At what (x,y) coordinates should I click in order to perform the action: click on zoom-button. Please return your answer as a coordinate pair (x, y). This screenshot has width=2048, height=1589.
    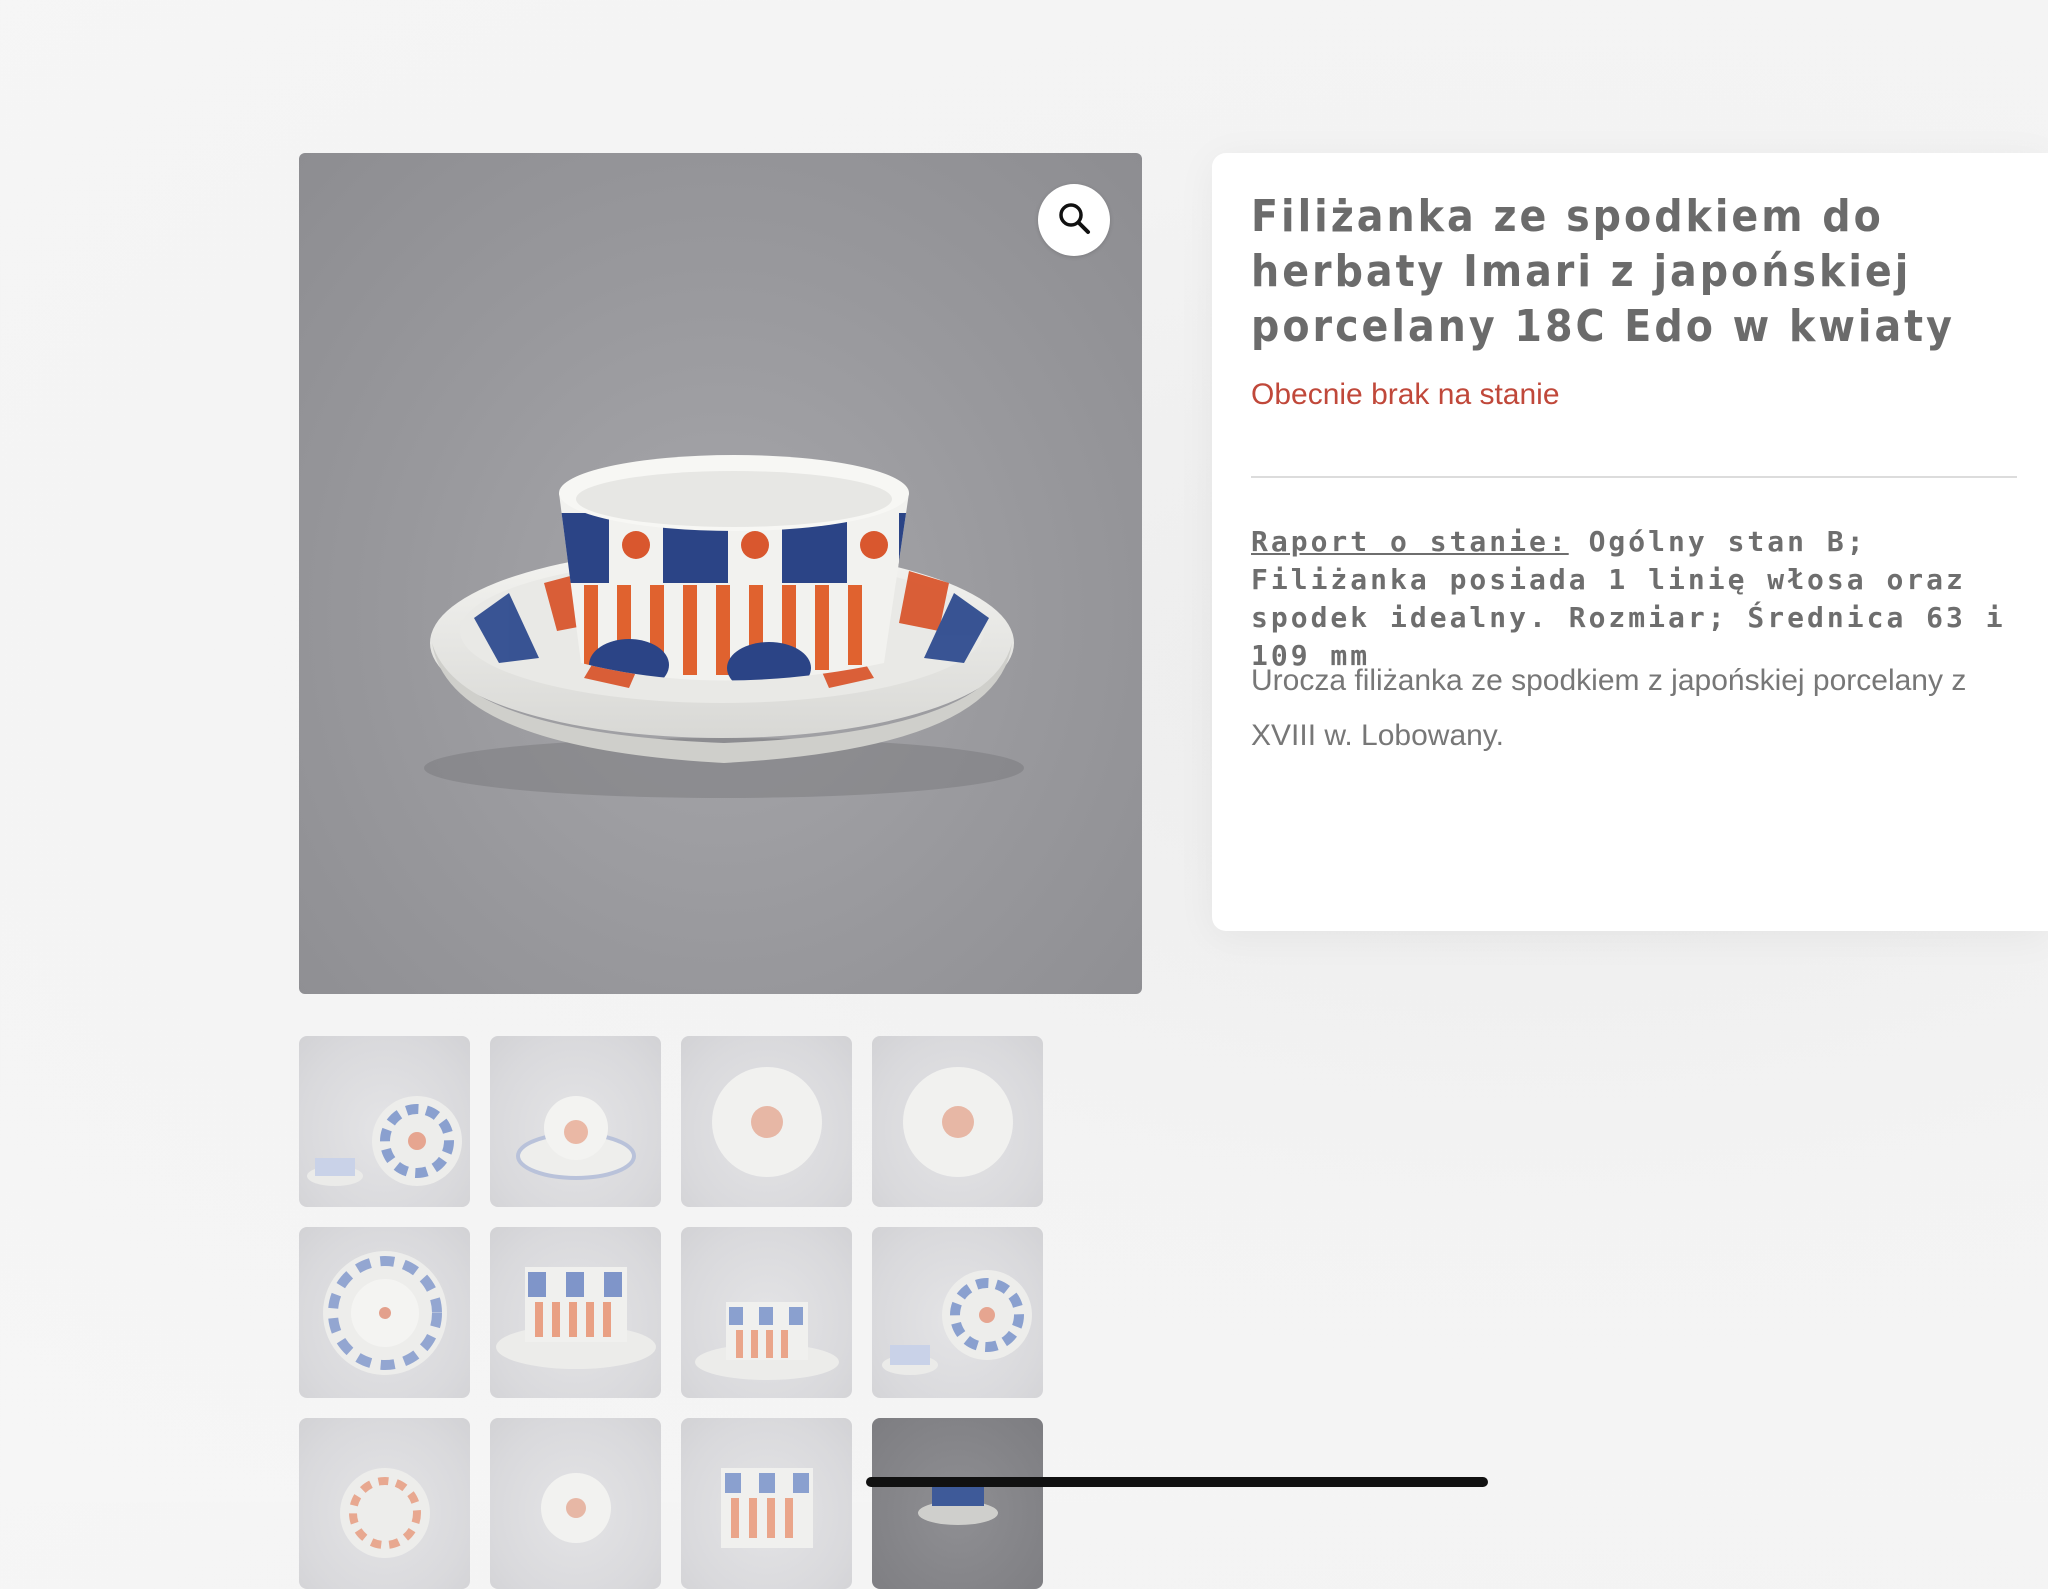
    Looking at the image, I should click on (1074, 220).